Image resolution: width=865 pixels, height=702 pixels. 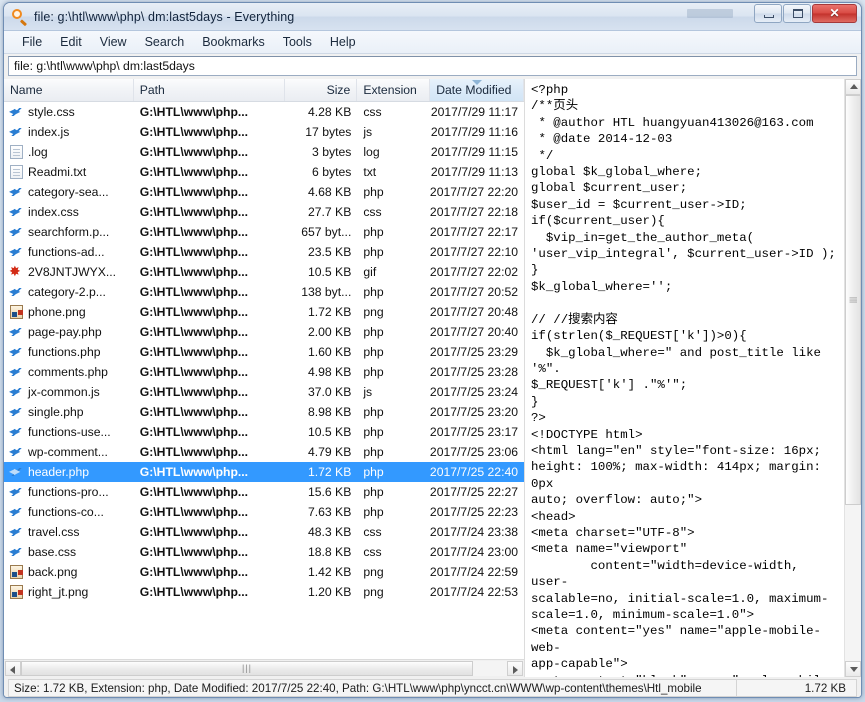 I want to click on horizontal-scroll-thumb: |||, so click(x=247, y=668).